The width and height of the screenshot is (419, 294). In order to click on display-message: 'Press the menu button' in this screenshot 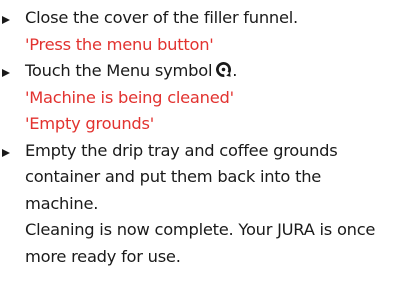, I will do `click(119, 44)`.